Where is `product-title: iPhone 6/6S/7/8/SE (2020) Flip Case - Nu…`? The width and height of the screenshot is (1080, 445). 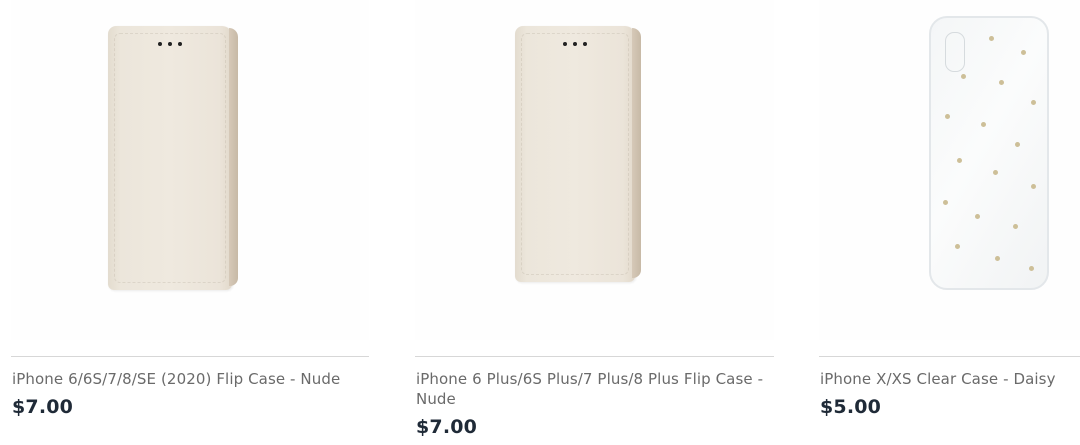
product-title: iPhone 6/6S/7/8/SE (2020) Flip Case - Nu… is located at coordinates (190, 379).